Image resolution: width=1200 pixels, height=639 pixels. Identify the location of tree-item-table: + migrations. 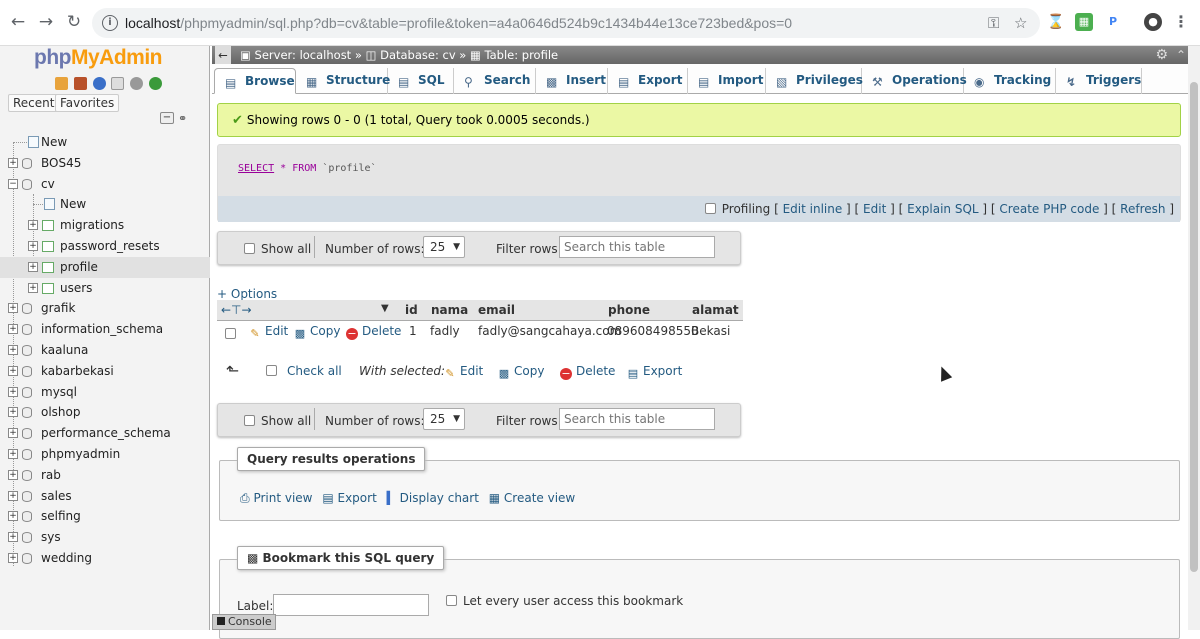
(105, 225).